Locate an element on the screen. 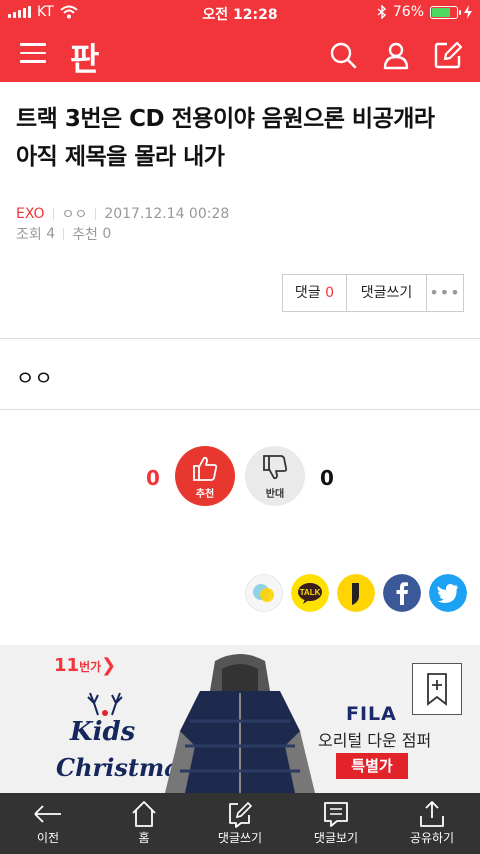  kakaotalk-icon: TALK is located at coordinates (310, 593).